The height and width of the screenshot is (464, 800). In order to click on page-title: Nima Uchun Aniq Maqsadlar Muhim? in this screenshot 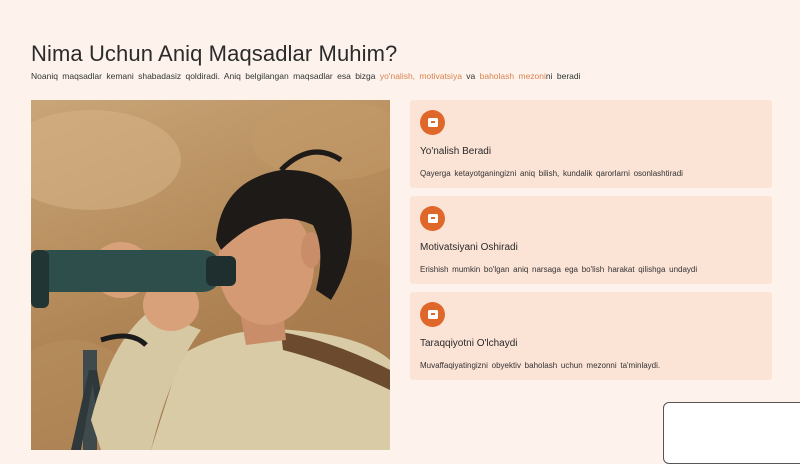, I will do `click(214, 53)`.